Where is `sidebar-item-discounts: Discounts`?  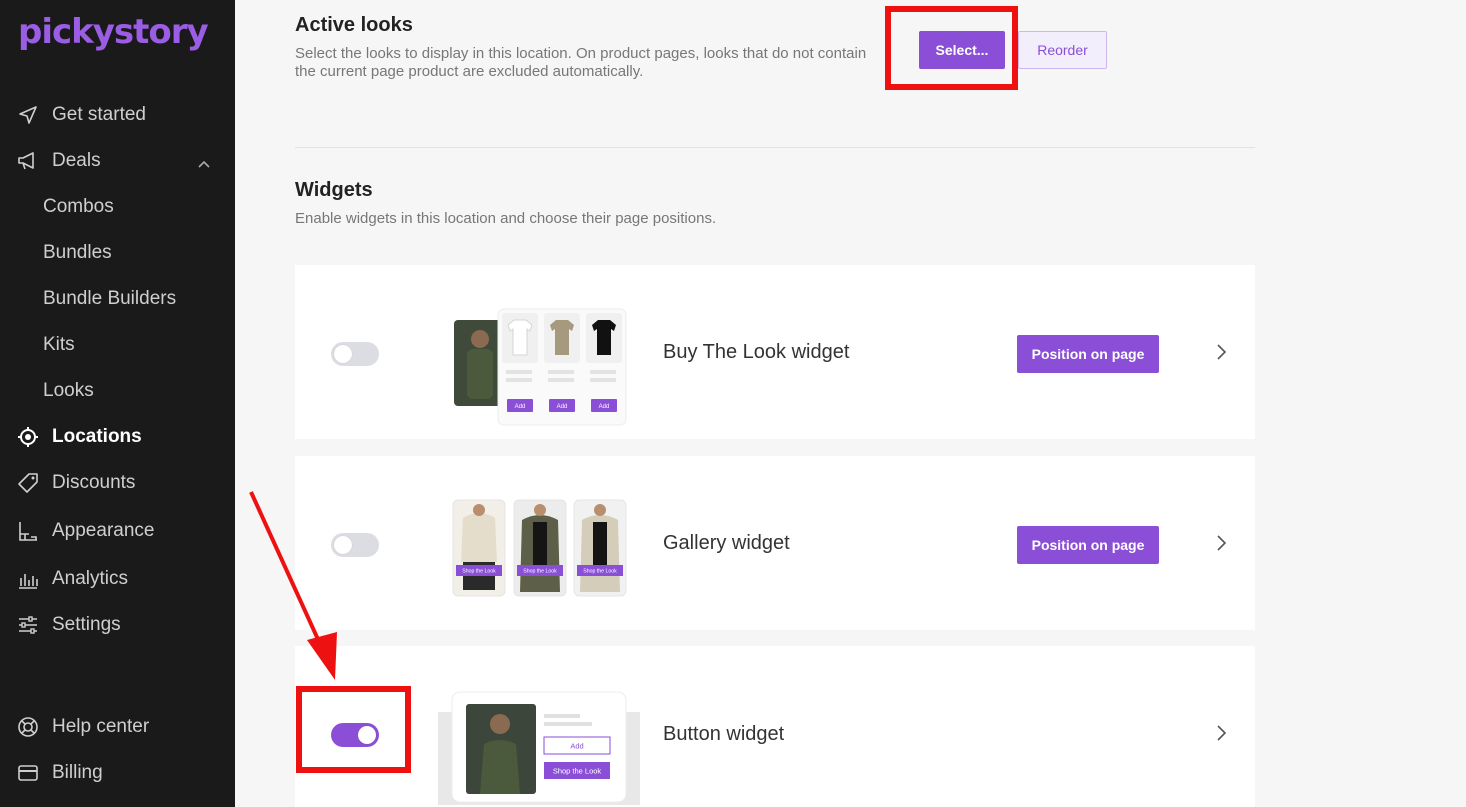 sidebar-item-discounts: Discounts is located at coordinates (117, 483).